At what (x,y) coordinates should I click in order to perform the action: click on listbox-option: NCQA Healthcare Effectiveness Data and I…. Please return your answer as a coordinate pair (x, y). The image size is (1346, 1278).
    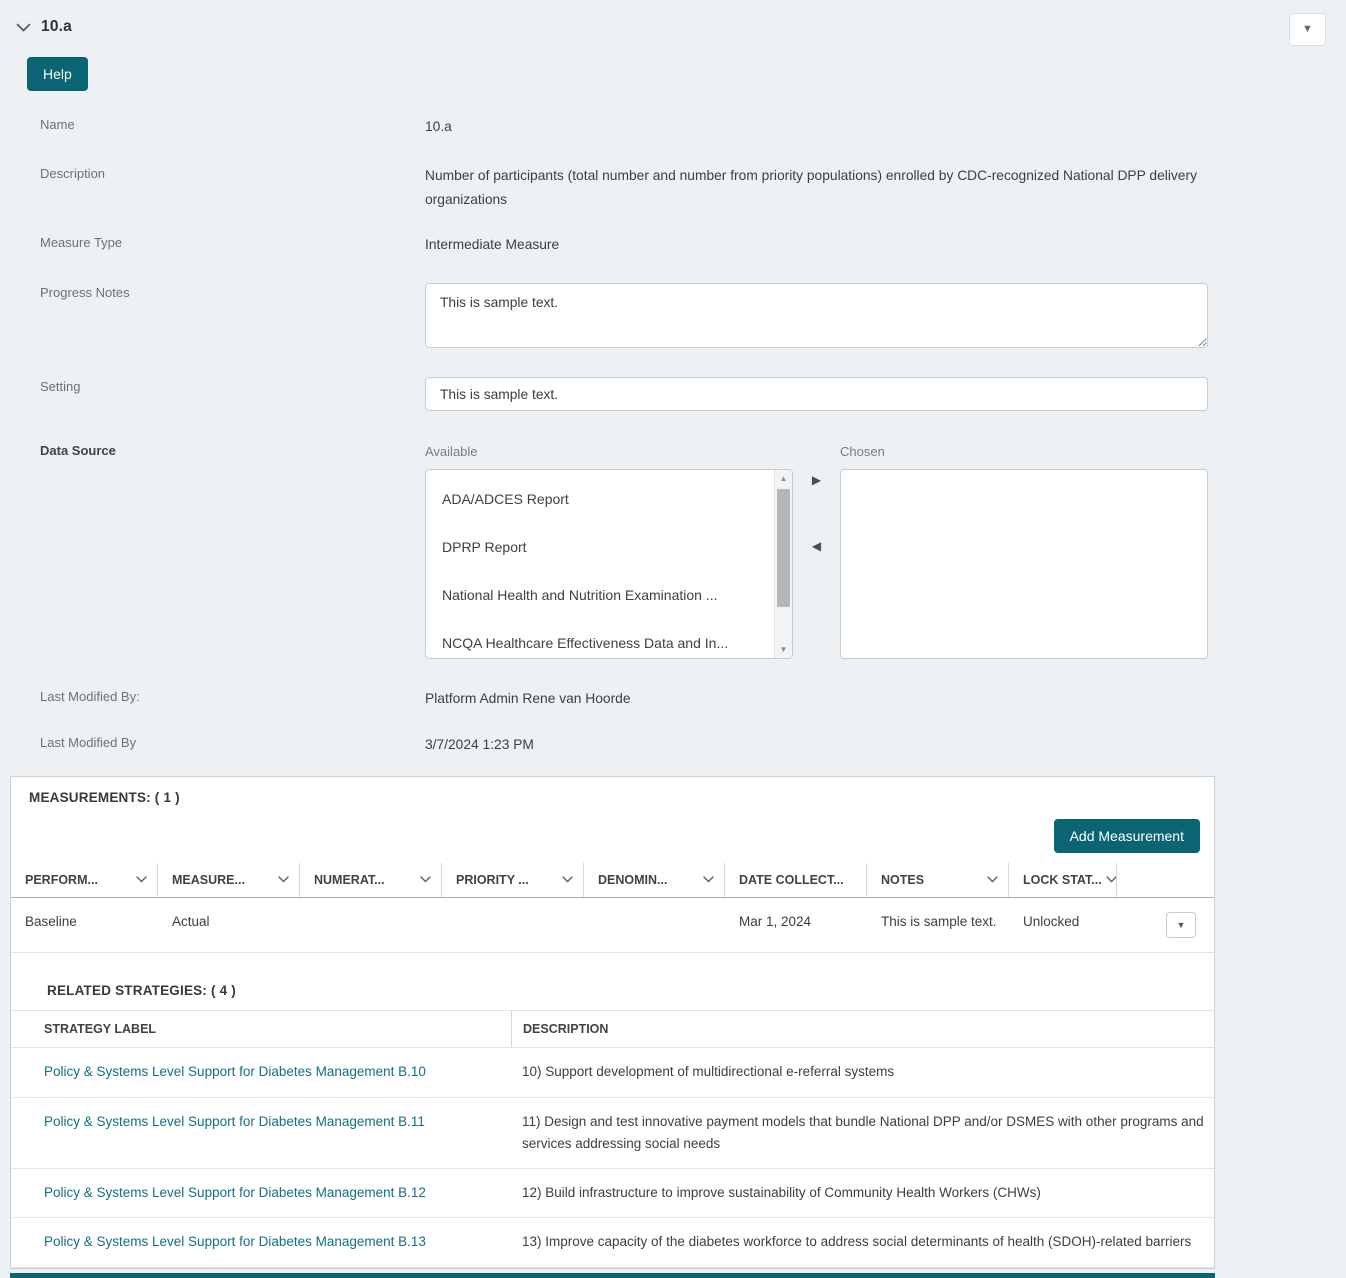
    Looking at the image, I should click on (599, 639).